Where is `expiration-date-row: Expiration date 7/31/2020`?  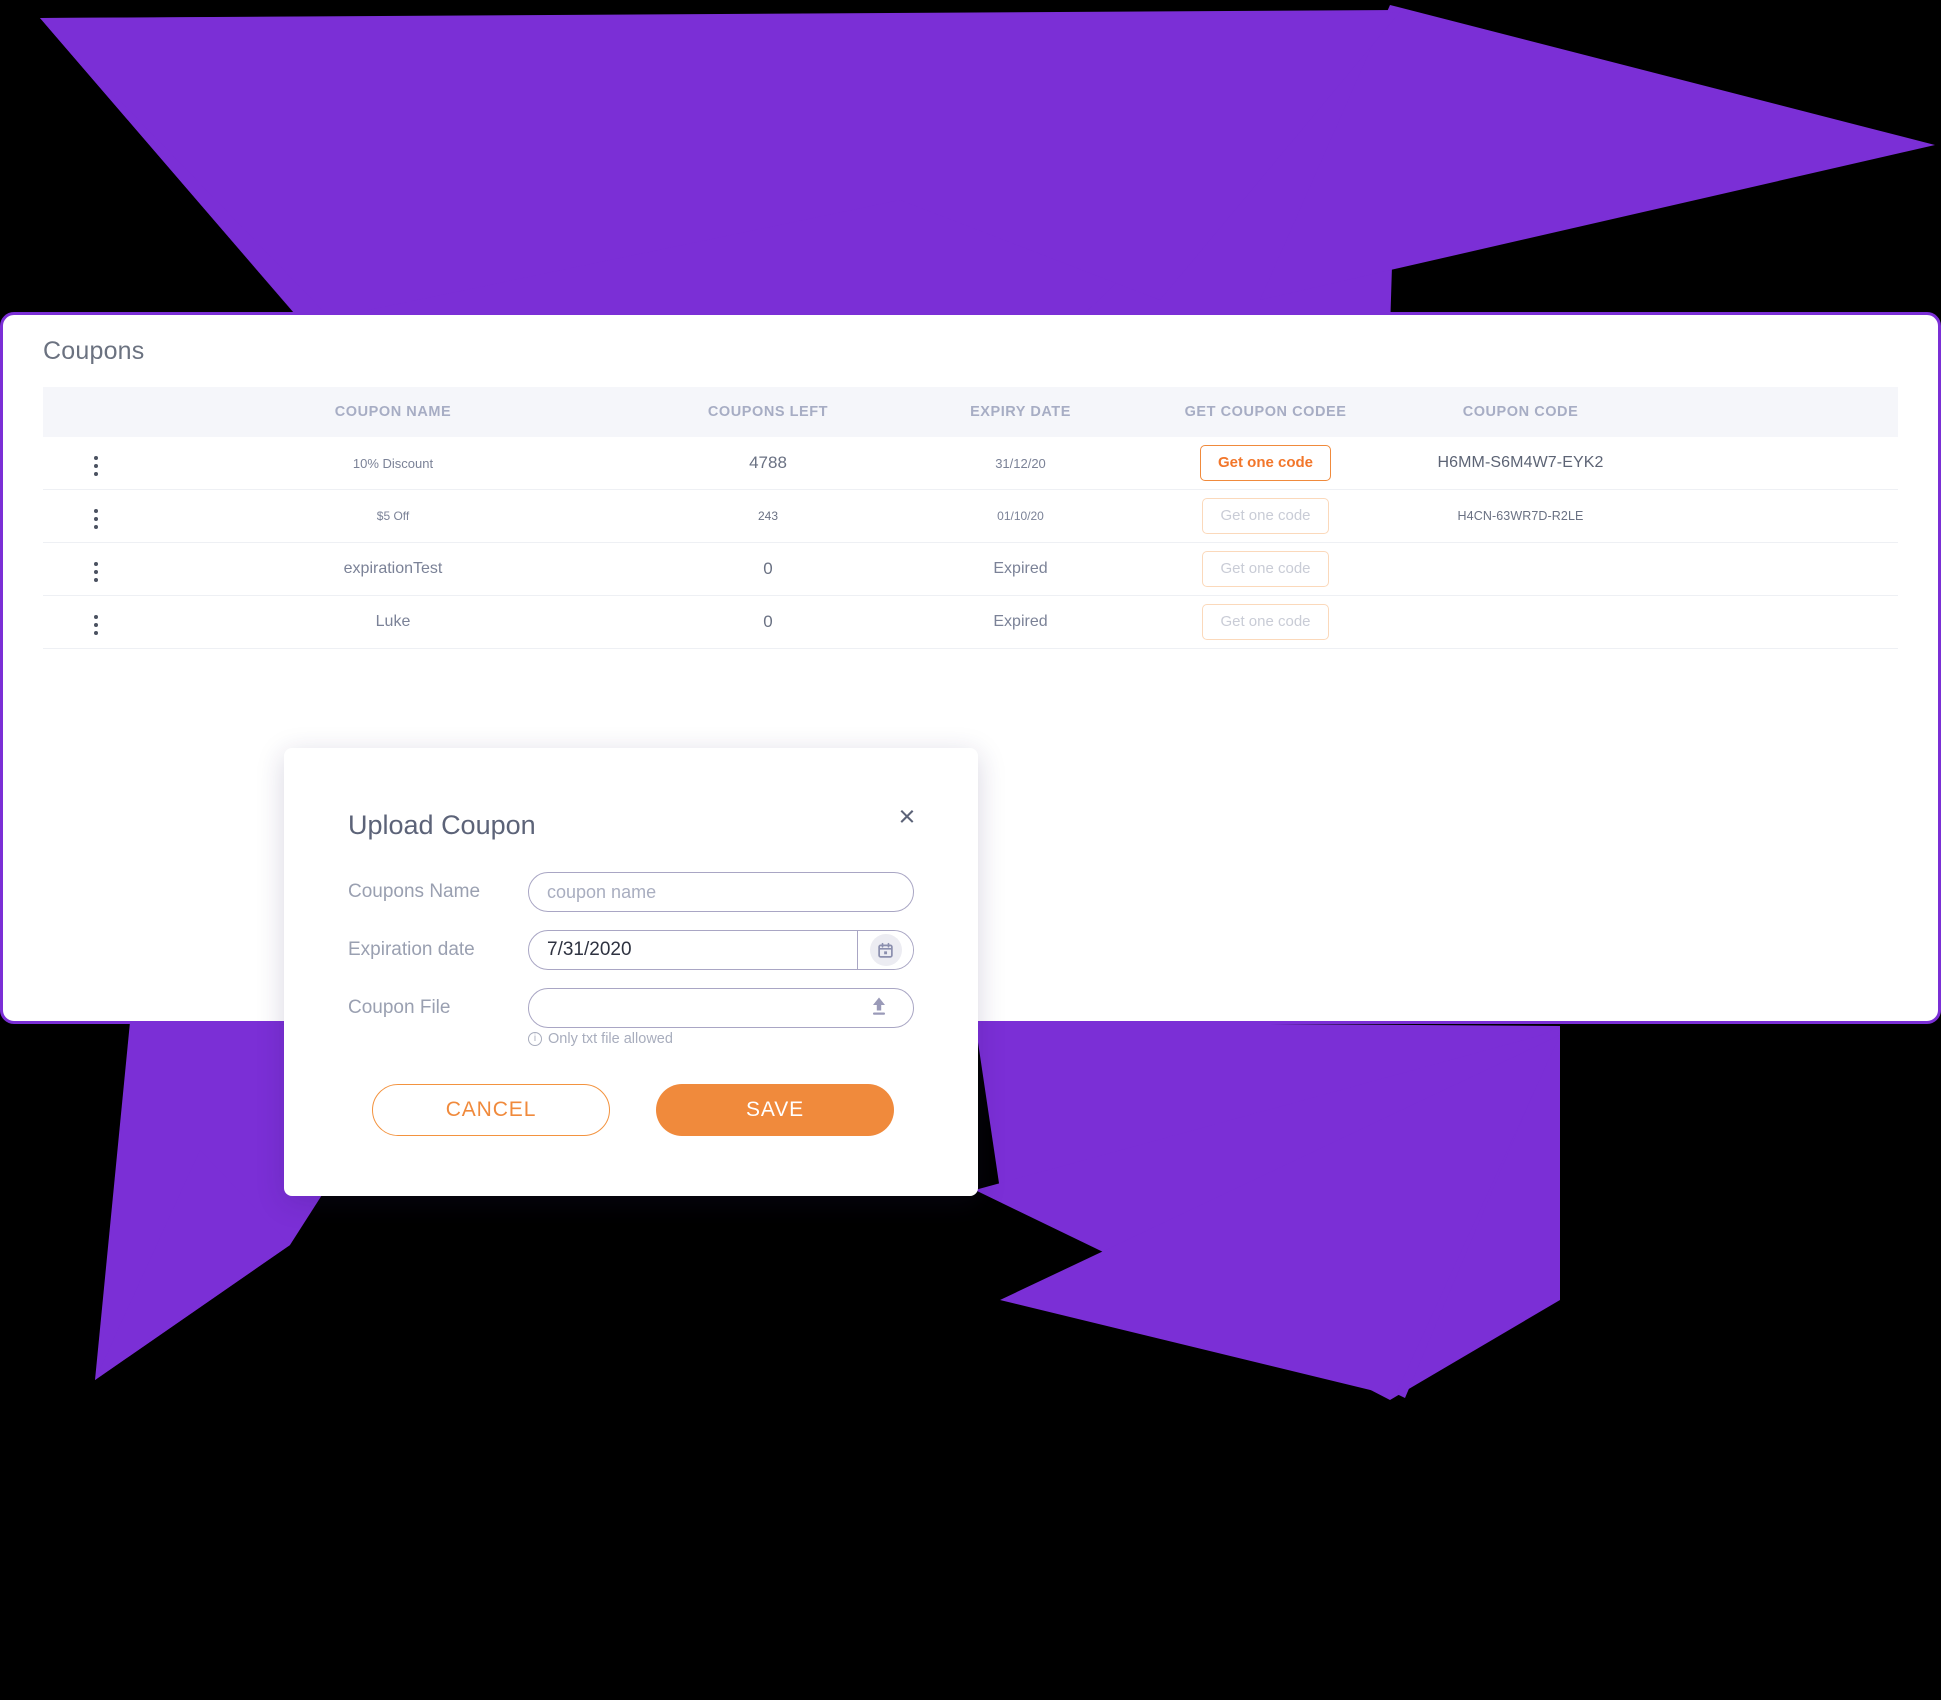 expiration-date-row: Expiration date 7/31/2020 is located at coordinates (638, 950).